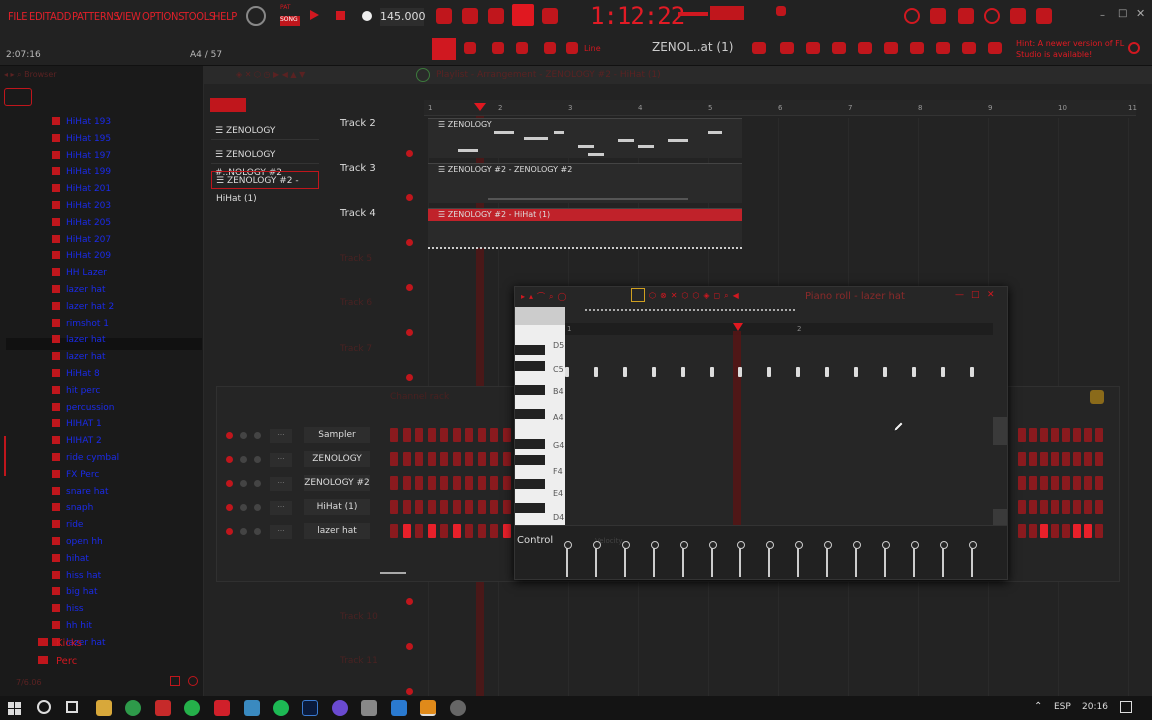 The image size is (1152, 720). I want to click on help-icon, so click(992, 16).